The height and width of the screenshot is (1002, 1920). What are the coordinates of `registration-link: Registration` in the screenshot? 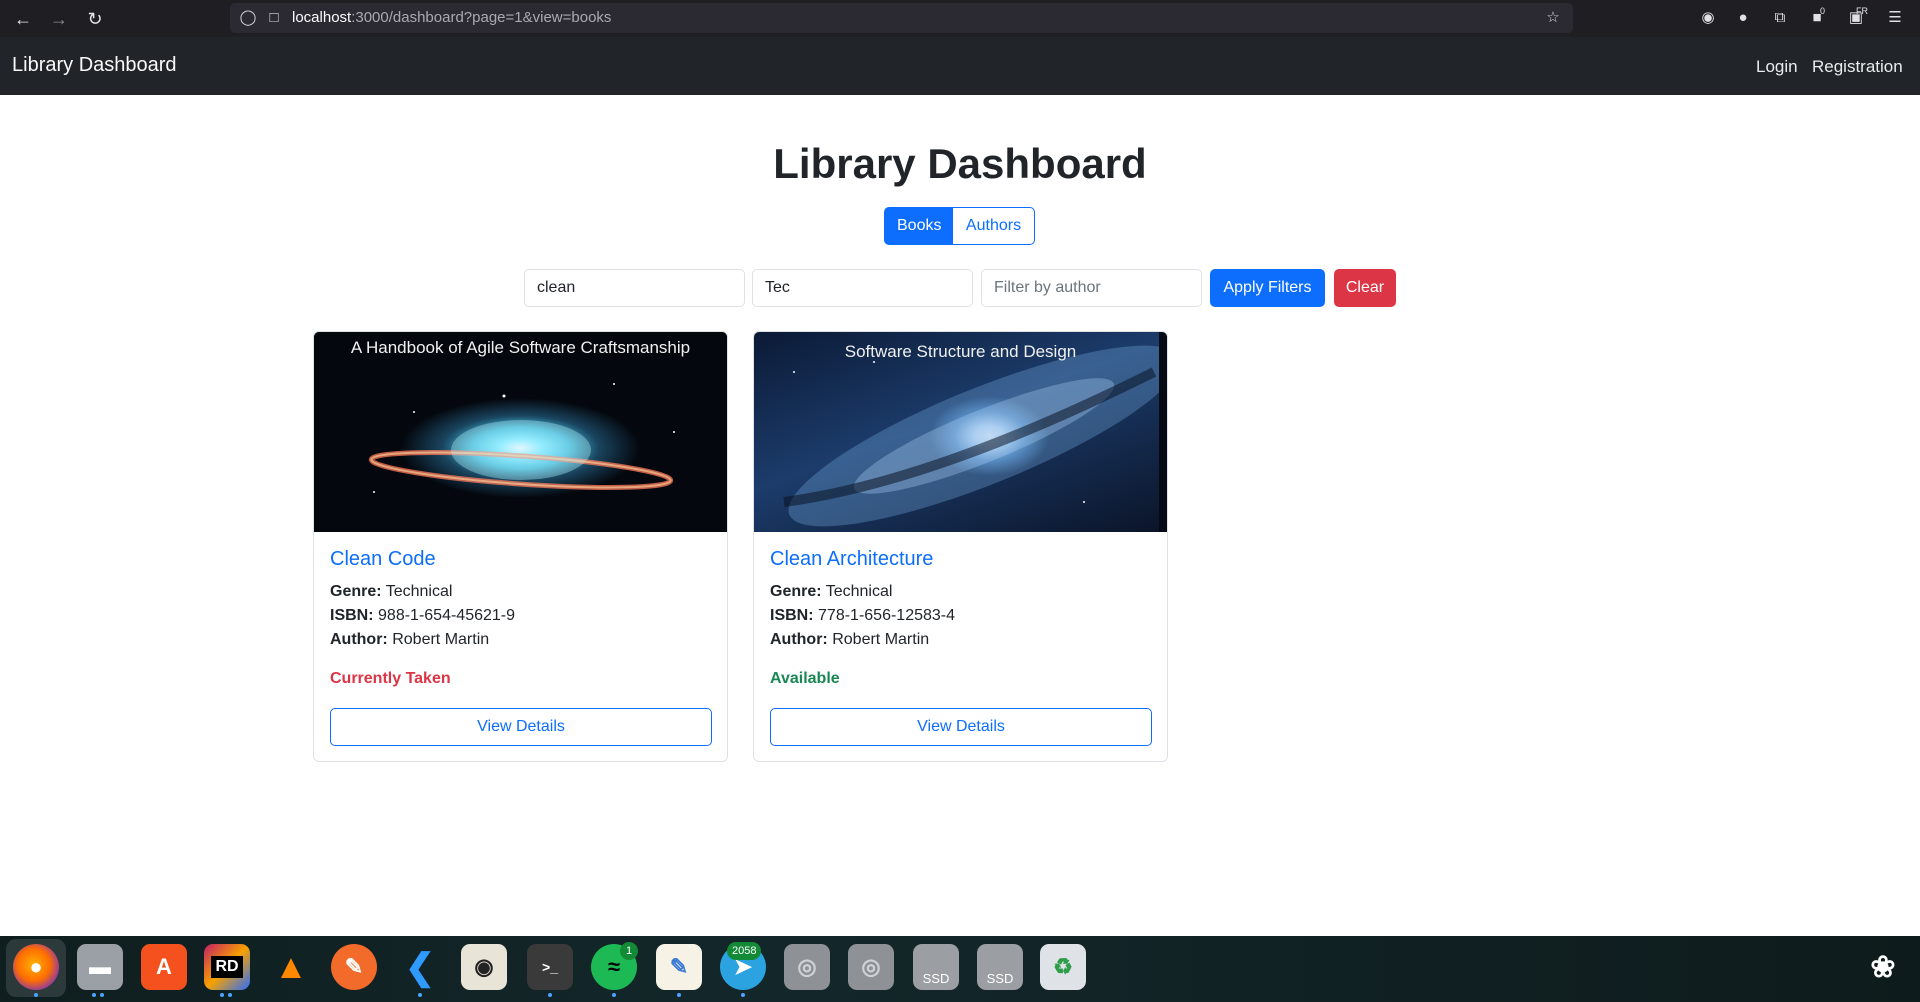 It's located at (1857, 67).